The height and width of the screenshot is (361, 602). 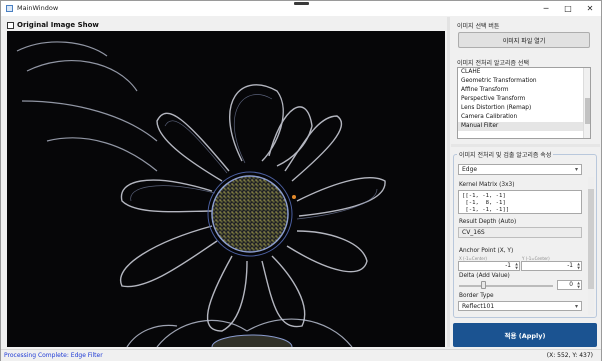 I want to click on properties-group-title: 이미지 전처리 및 검출 알고리즘 속성, so click(x=505, y=154).